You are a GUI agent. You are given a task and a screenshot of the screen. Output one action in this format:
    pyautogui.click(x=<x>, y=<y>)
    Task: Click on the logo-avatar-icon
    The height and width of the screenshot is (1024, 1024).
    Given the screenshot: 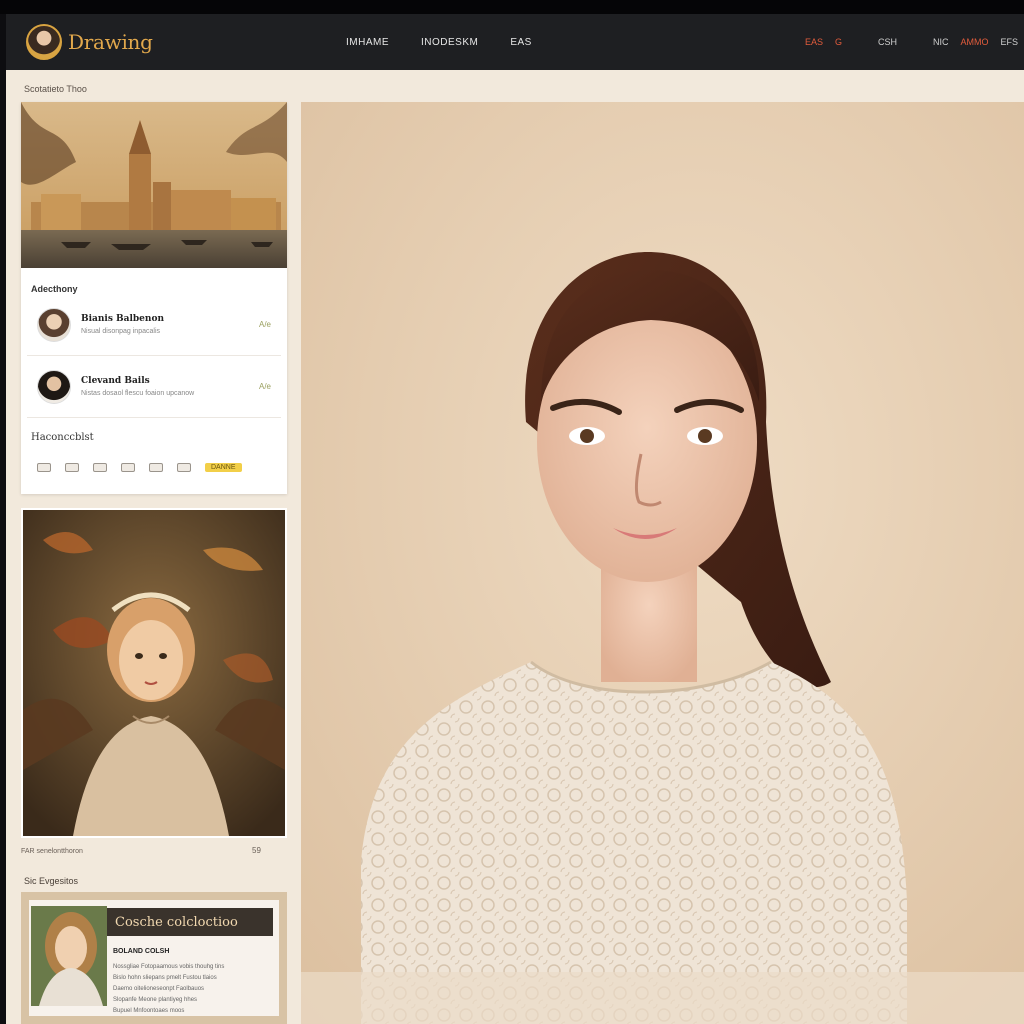 What is the action you would take?
    pyautogui.click(x=44, y=42)
    